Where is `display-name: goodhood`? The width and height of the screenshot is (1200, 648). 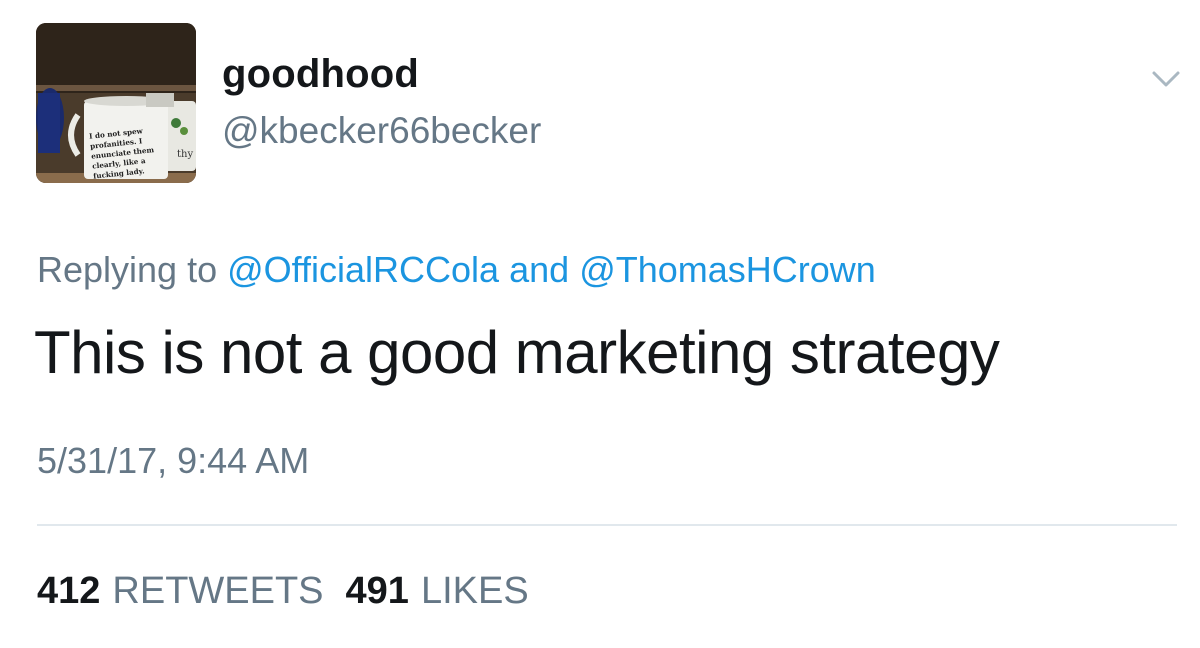
display-name: goodhood is located at coordinates (320, 74).